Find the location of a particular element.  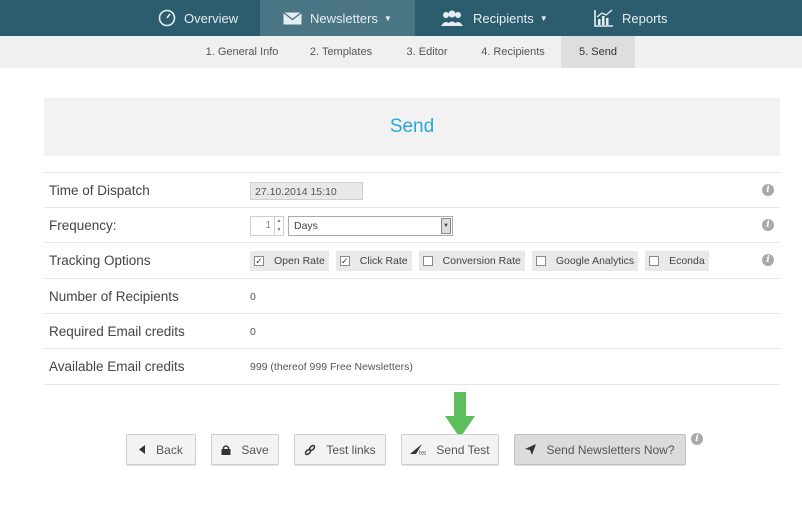

chart-icon is located at coordinates (604, 18).